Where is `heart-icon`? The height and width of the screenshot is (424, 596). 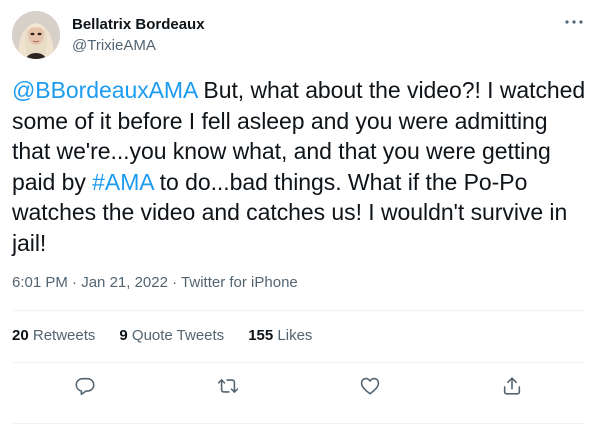
heart-icon is located at coordinates (370, 386).